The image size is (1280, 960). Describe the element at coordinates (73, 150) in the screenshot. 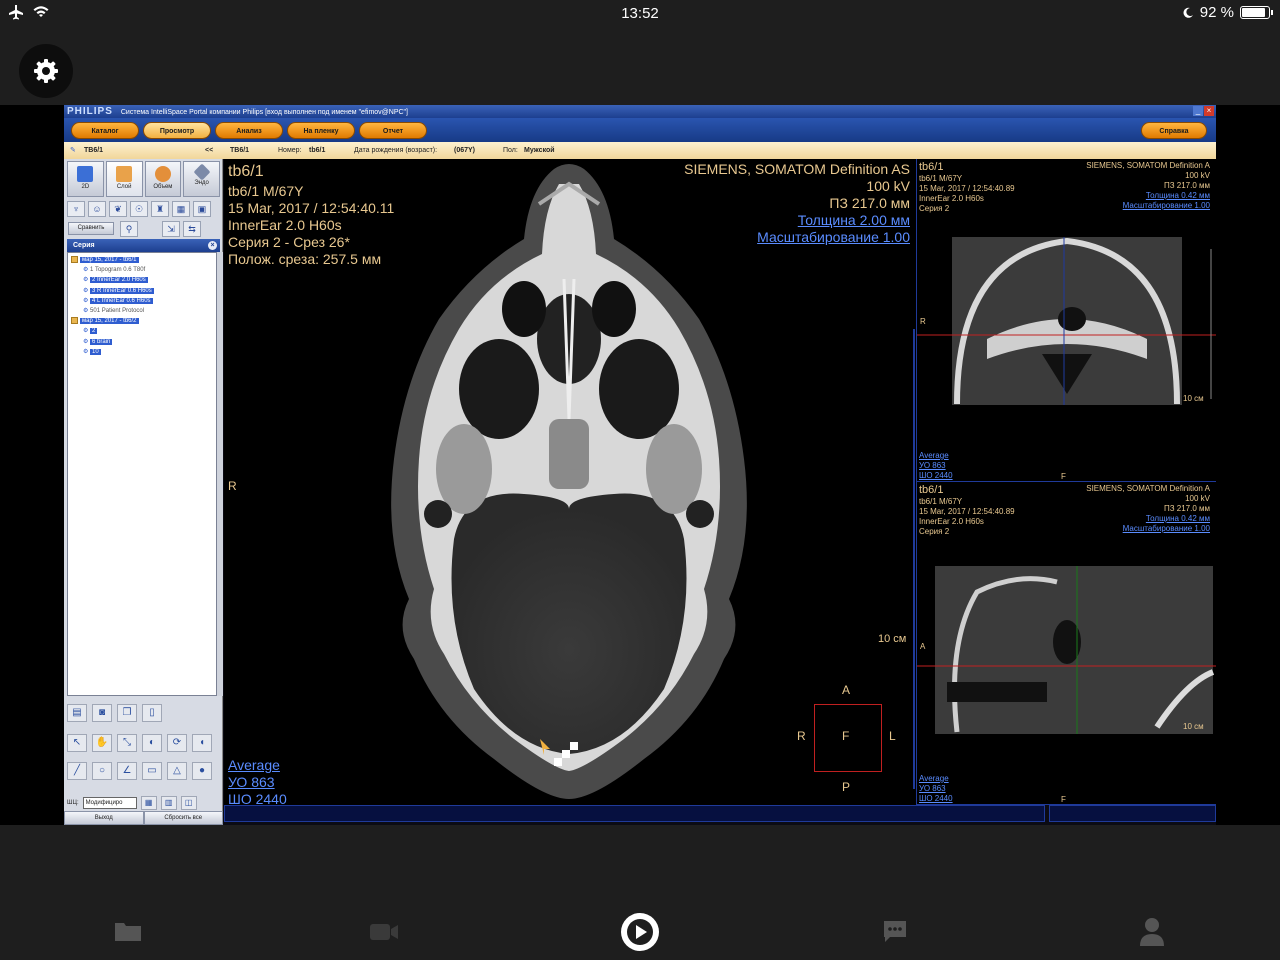

I see `pin-icon: ✎` at that location.